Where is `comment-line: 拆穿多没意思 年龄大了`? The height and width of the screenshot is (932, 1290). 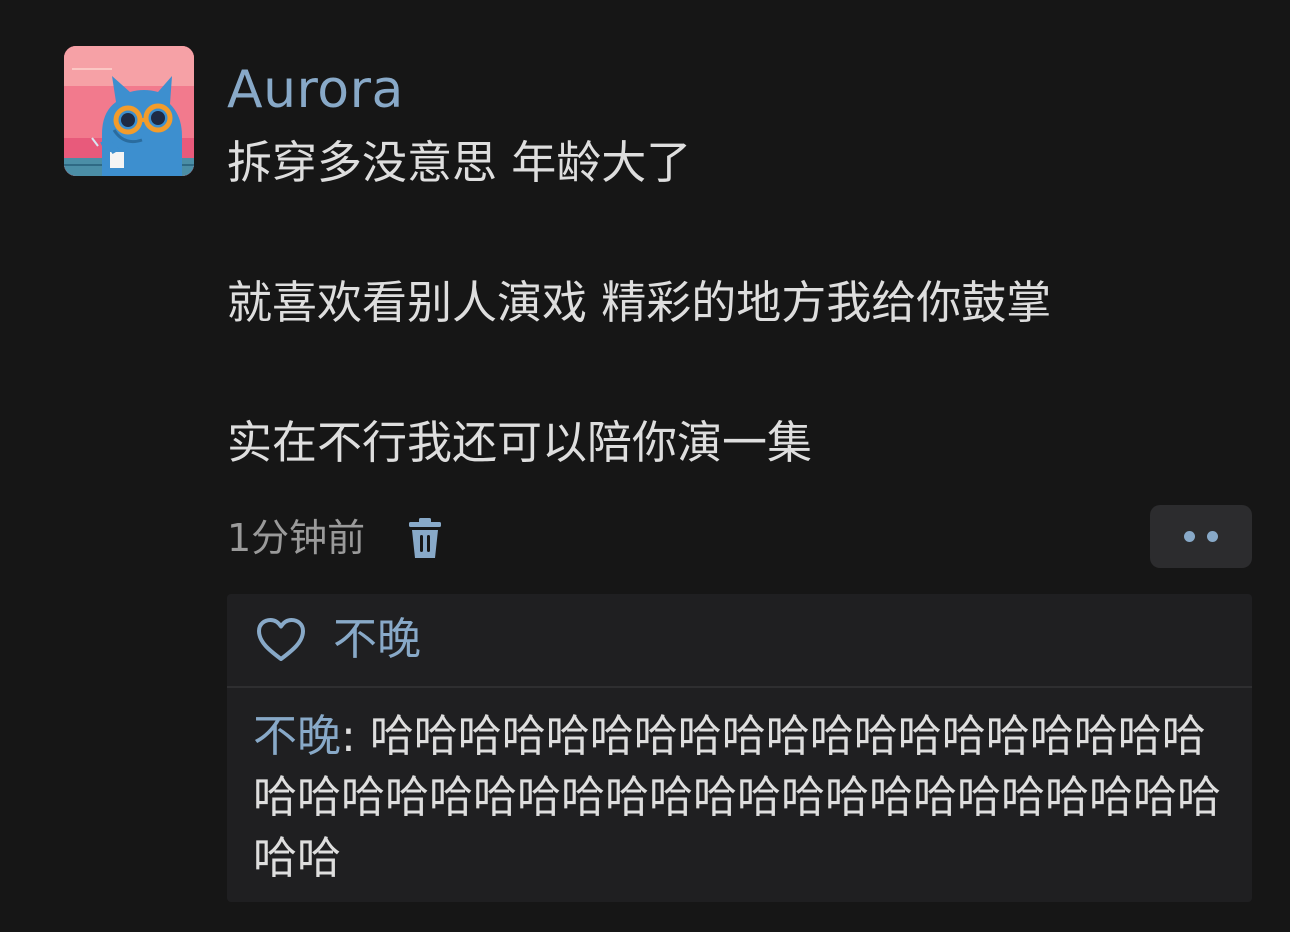
comment-line: 拆穿多没意思 年龄大了 is located at coordinates (459, 162).